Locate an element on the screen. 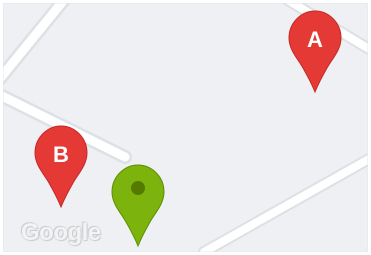  location-pin-icon is located at coordinates (138, 206).